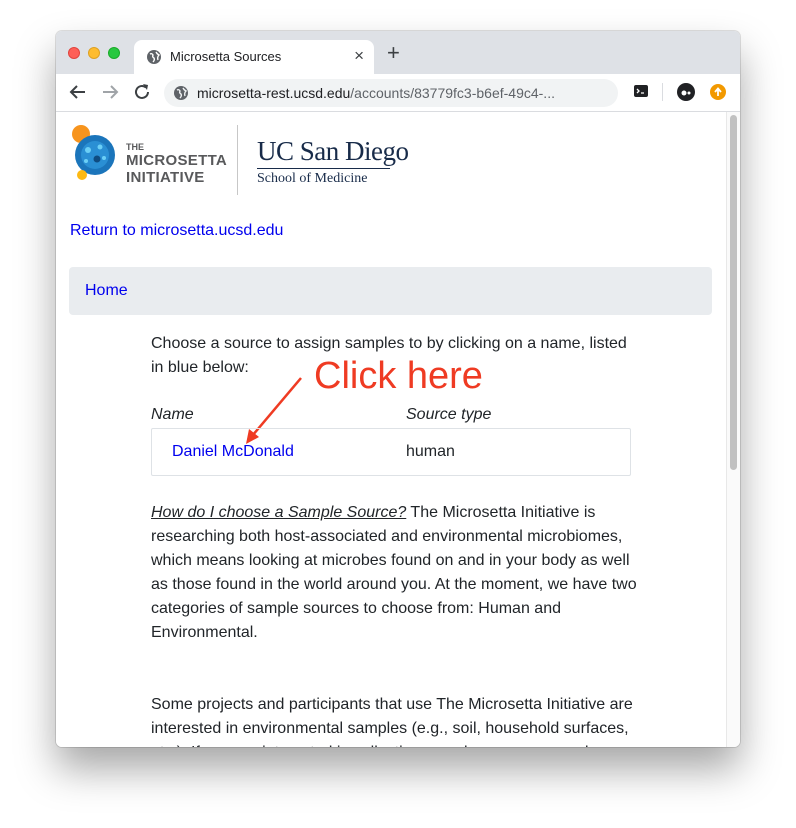 This screenshot has height=828, width=796. I want to click on tab-title: Microsetta Sources, so click(226, 56).